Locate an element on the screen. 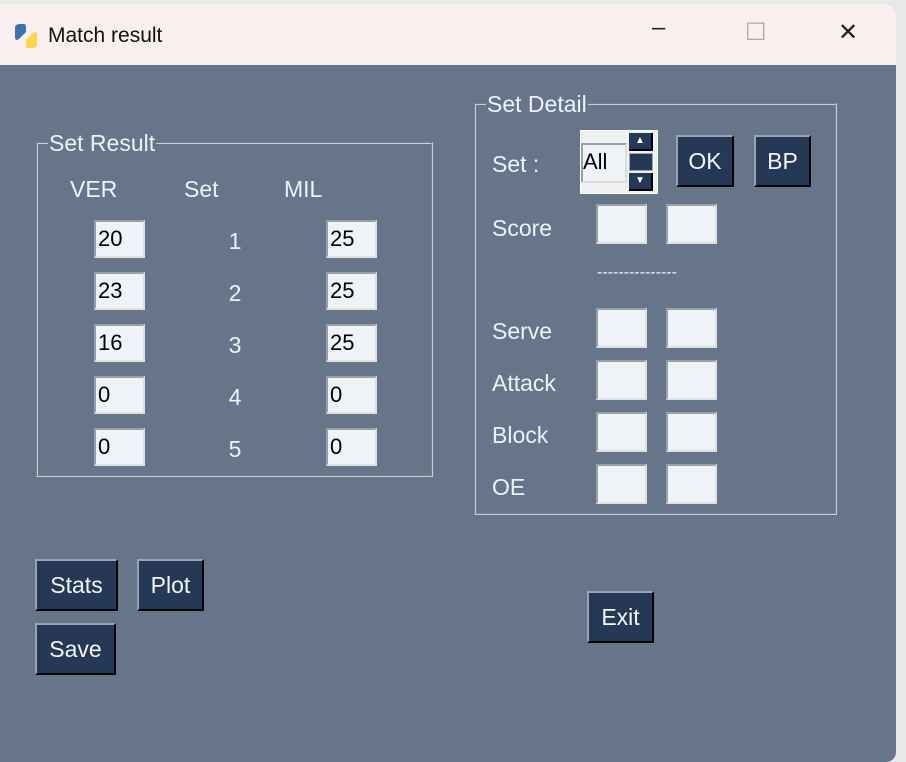 This screenshot has height=762, width=906. mil-set4-input: 0 is located at coordinates (351, 395).